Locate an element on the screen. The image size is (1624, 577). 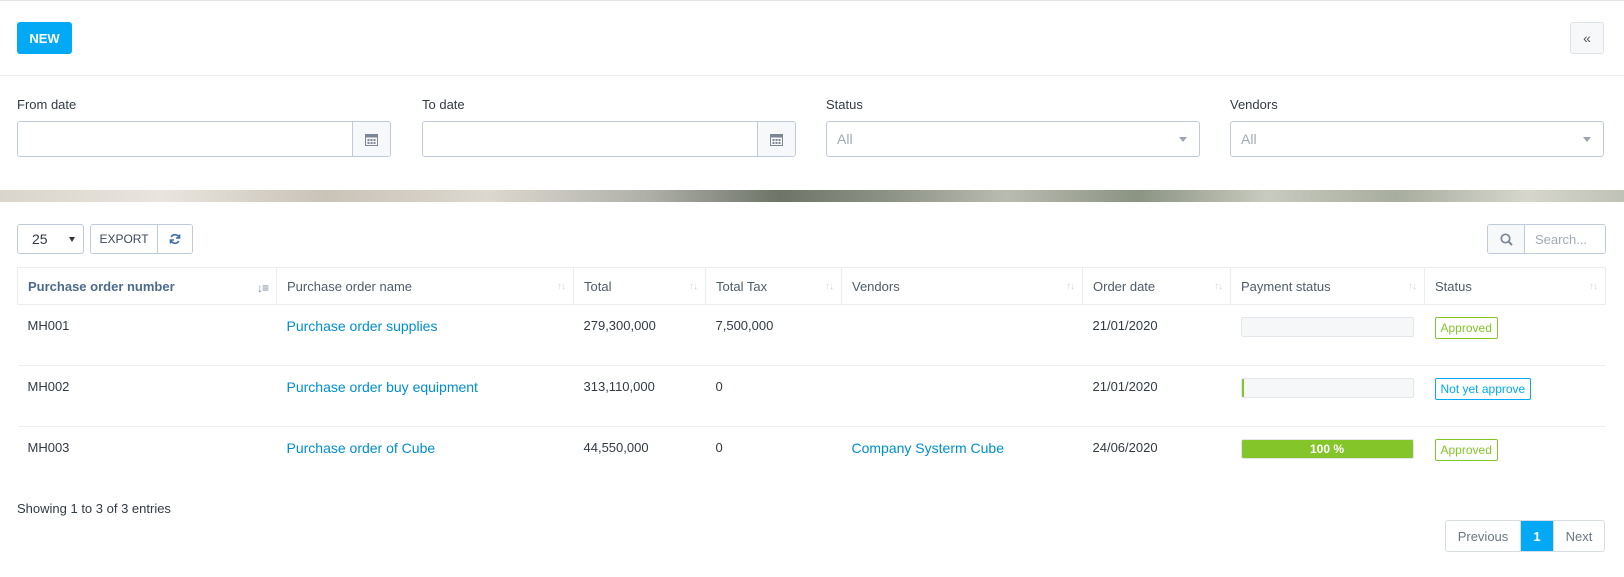
column-header-vendors: Vendors ↑↓ is located at coordinates (962, 286).